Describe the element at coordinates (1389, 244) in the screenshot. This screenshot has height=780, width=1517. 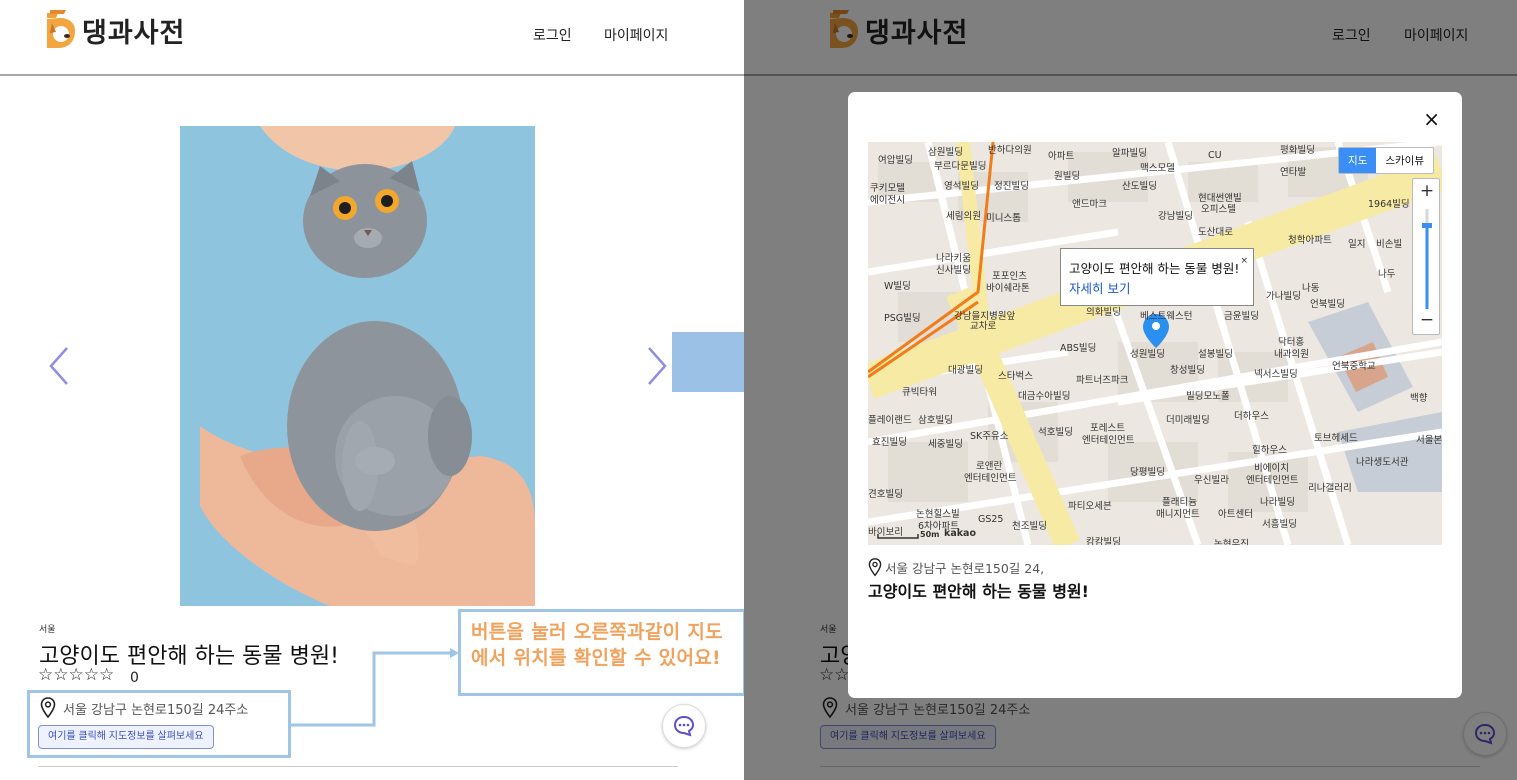
I see `map-label: 비손빌` at that location.